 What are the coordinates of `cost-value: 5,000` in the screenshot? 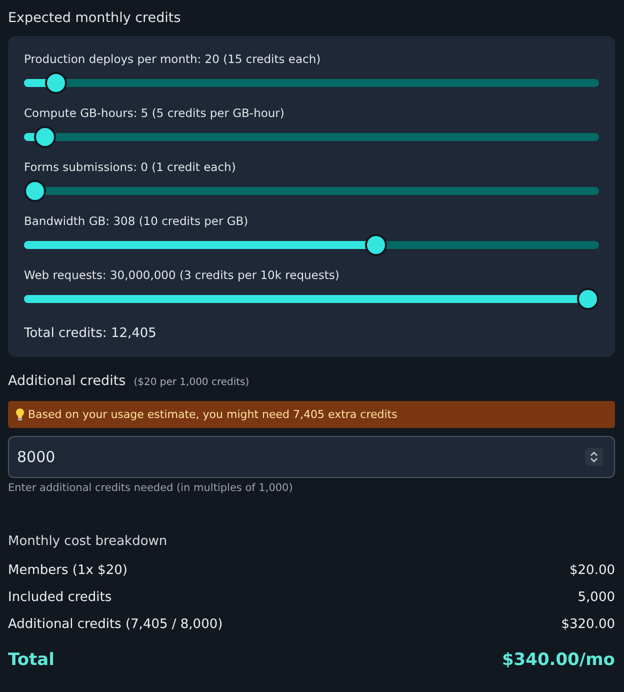 It's located at (596, 597).